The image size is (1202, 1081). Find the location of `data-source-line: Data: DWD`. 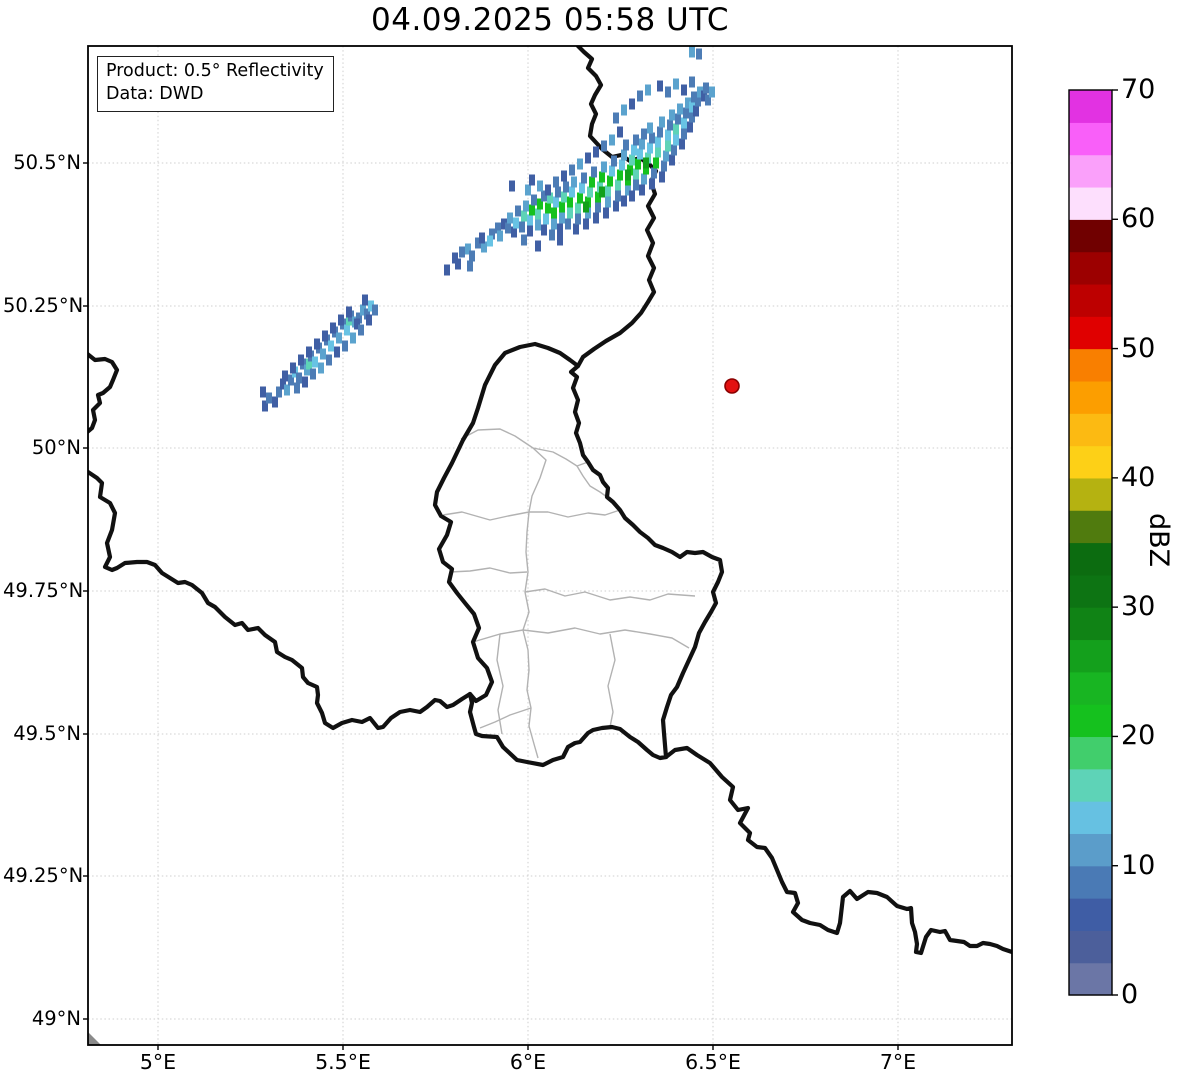

data-source-line: Data: DWD is located at coordinates (155, 94).